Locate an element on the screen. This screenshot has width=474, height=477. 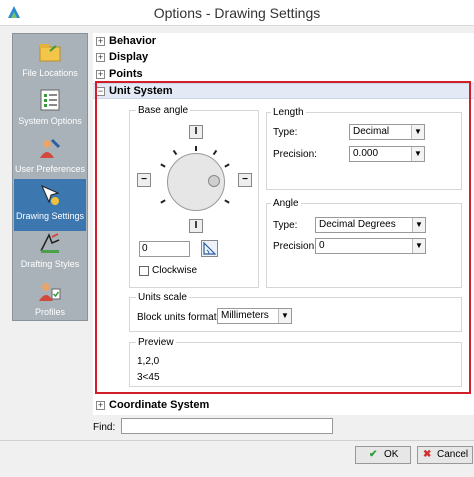
sidebar-item-file-locations: File Locations is located at coordinates (50, 62).